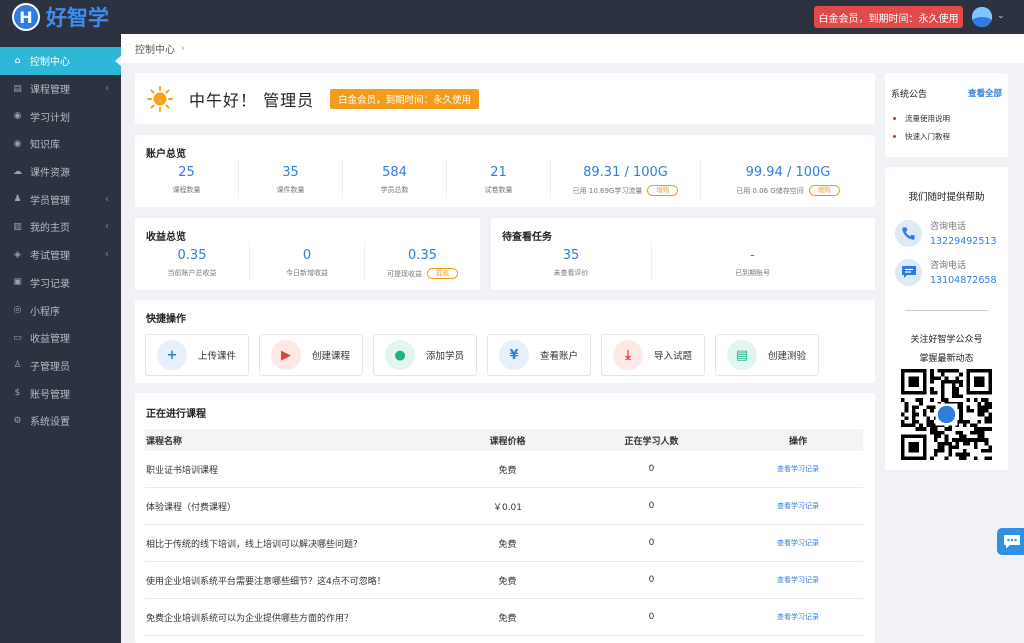  I want to click on sidebar-item-9: ◎ 小程序, so click(60, 310).